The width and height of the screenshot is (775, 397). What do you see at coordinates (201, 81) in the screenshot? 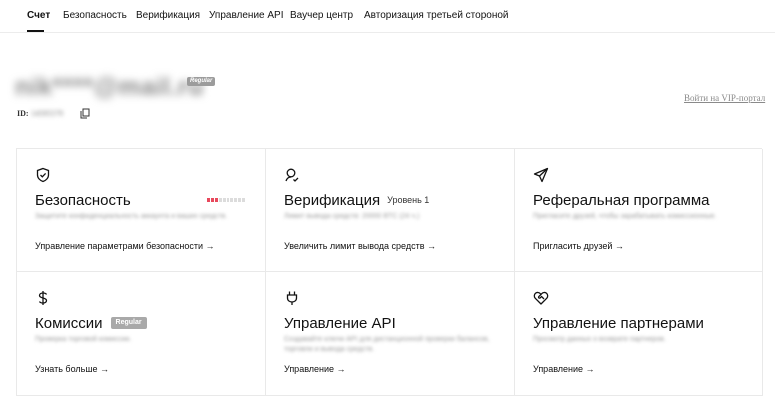
I see `account-tier-badge: Regular` at bounding box center [201, 81].